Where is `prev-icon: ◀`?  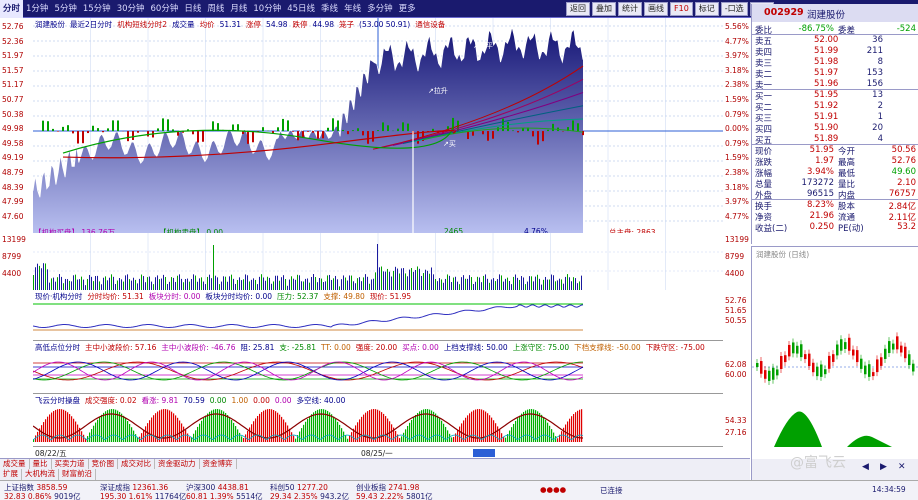 prev-icon: ◀ is located at coordinates (865, 467).